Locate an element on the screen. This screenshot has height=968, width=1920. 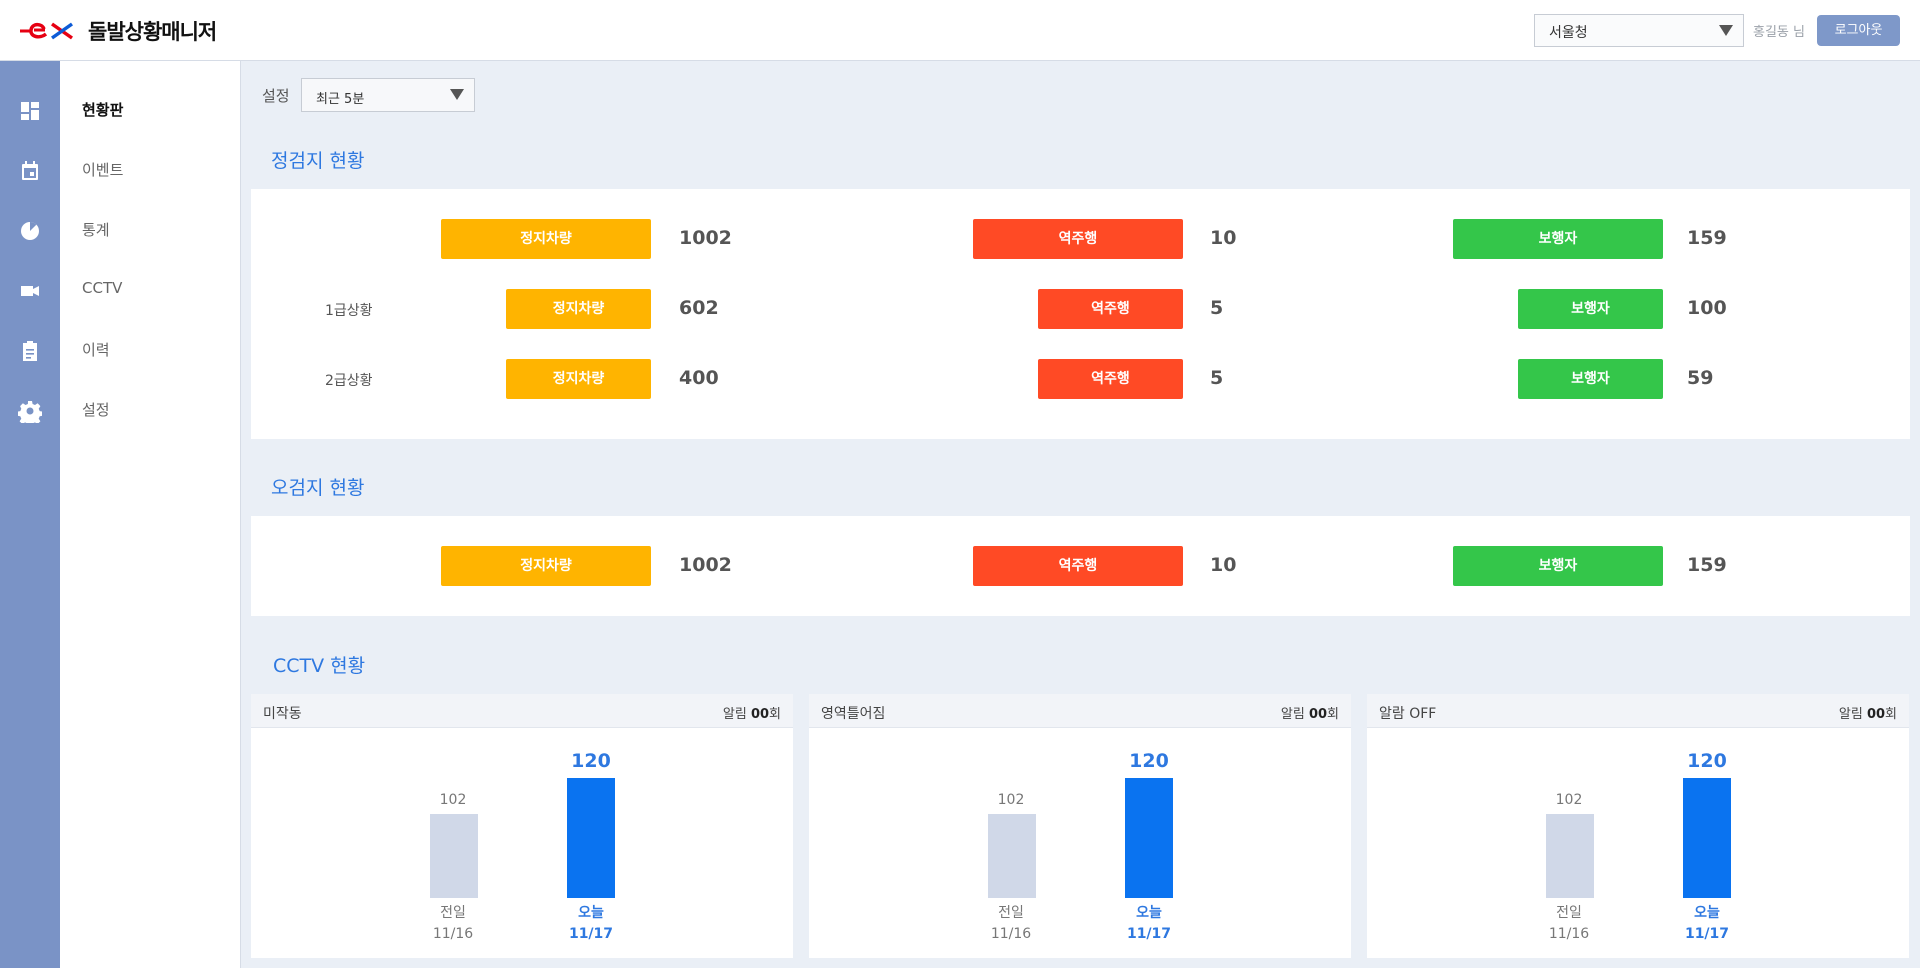
ex-logo is located at coordinates (50, 30).